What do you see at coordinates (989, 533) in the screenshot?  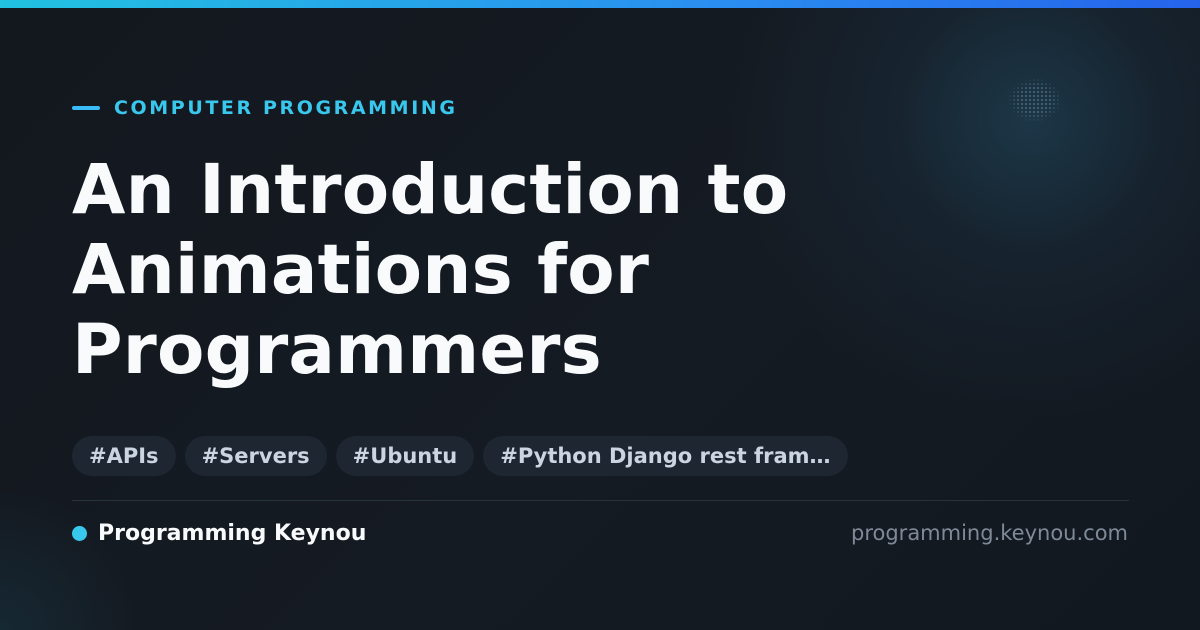 I see `site-url: programming.keynou.com` at bounding box center [989, 533].